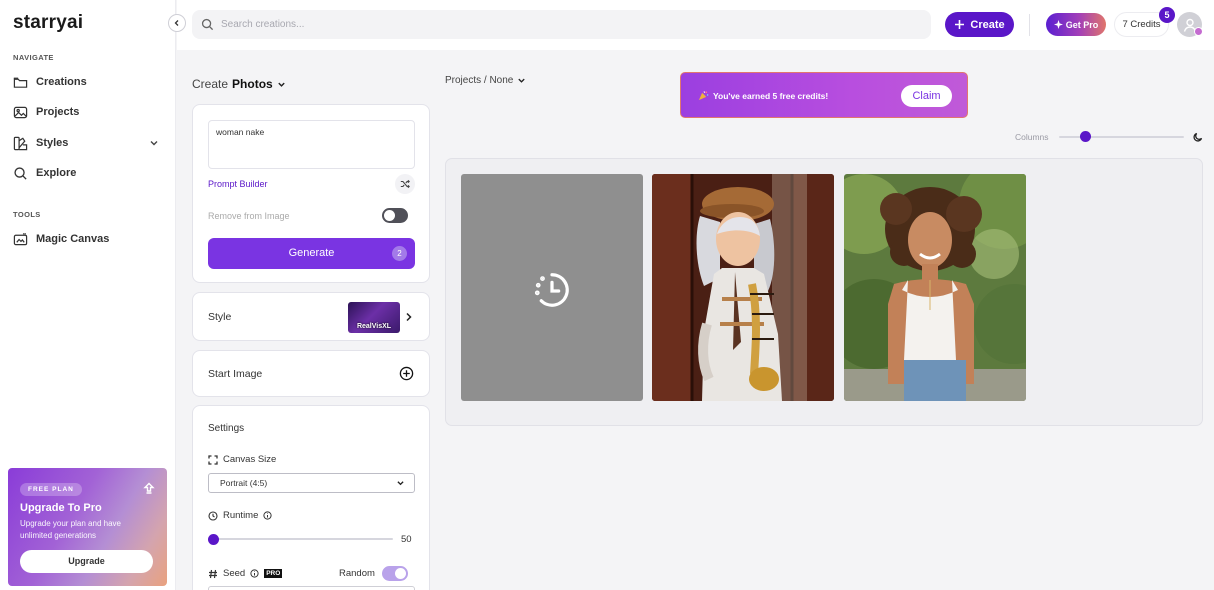 This screenshot has width=1214, height=590. What do you see at coordinates (399, 253) in the screenshot?
I see `credit-cost-badge: 2` at bounding box center [399, 253].